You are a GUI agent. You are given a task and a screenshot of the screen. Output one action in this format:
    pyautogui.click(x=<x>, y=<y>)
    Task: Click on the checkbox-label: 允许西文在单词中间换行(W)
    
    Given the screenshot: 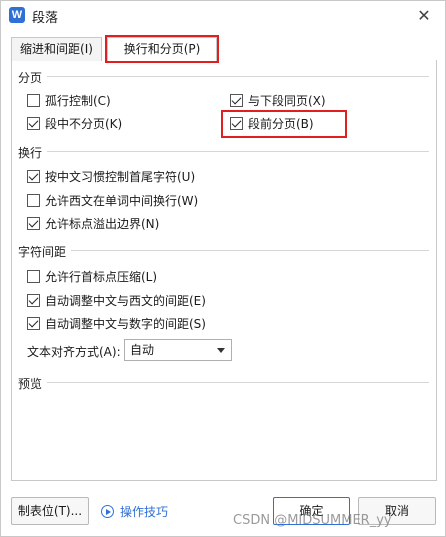 What is the action you would take?
    pyautogui.click(x=122, y=200)
    